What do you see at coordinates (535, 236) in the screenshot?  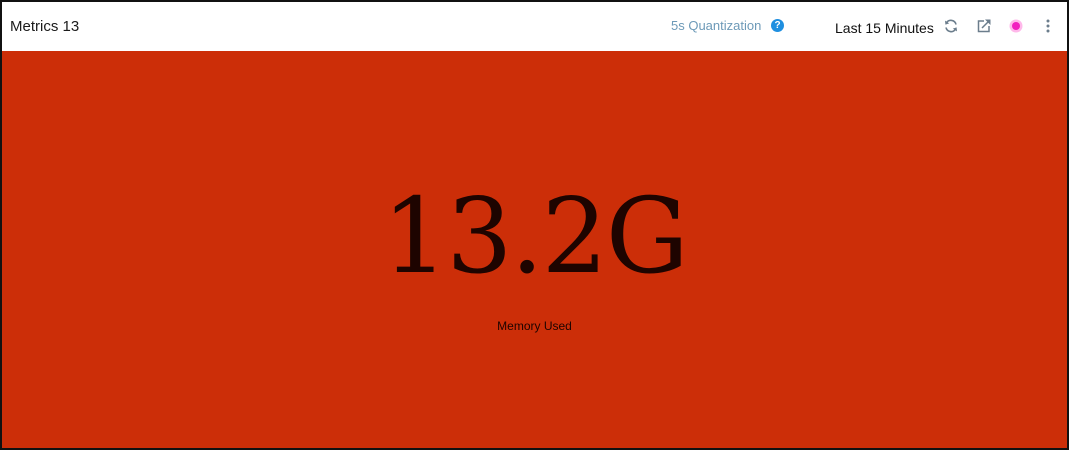 I see `metric-value: 13.2G` at bounding box center [535, 236].